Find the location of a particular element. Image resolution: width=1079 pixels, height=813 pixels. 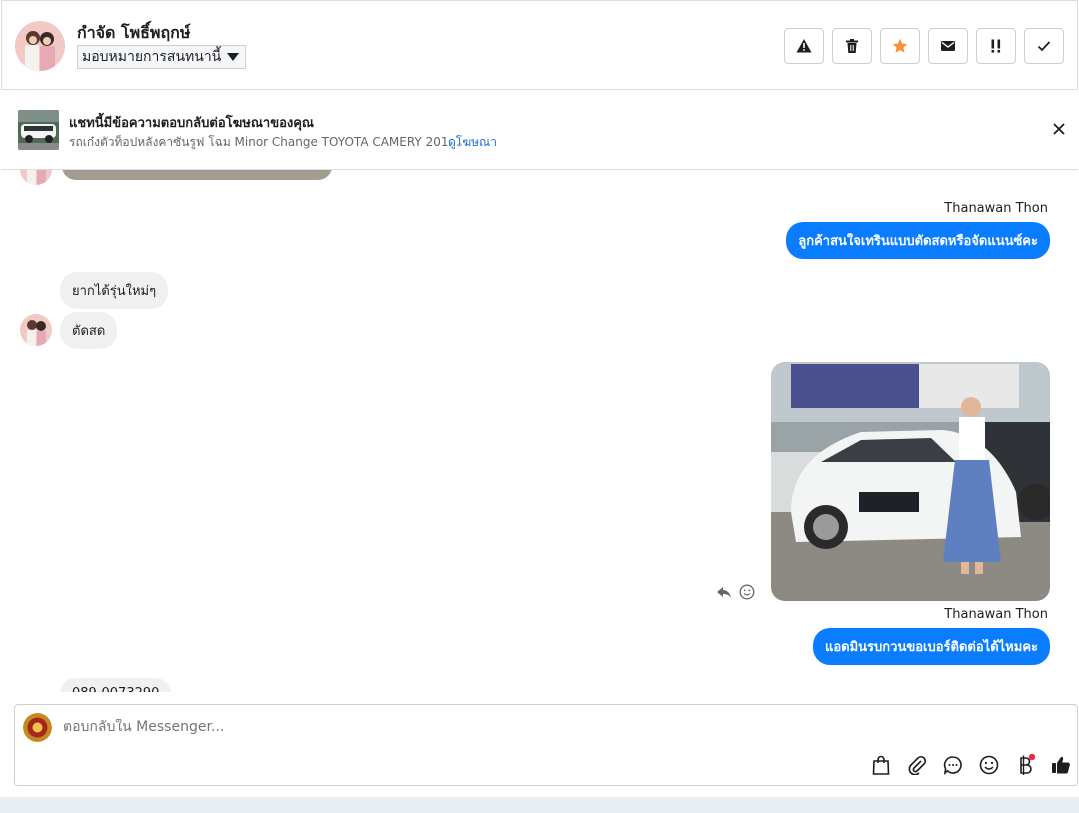

trash-icon is located at coordinates (852, 46).